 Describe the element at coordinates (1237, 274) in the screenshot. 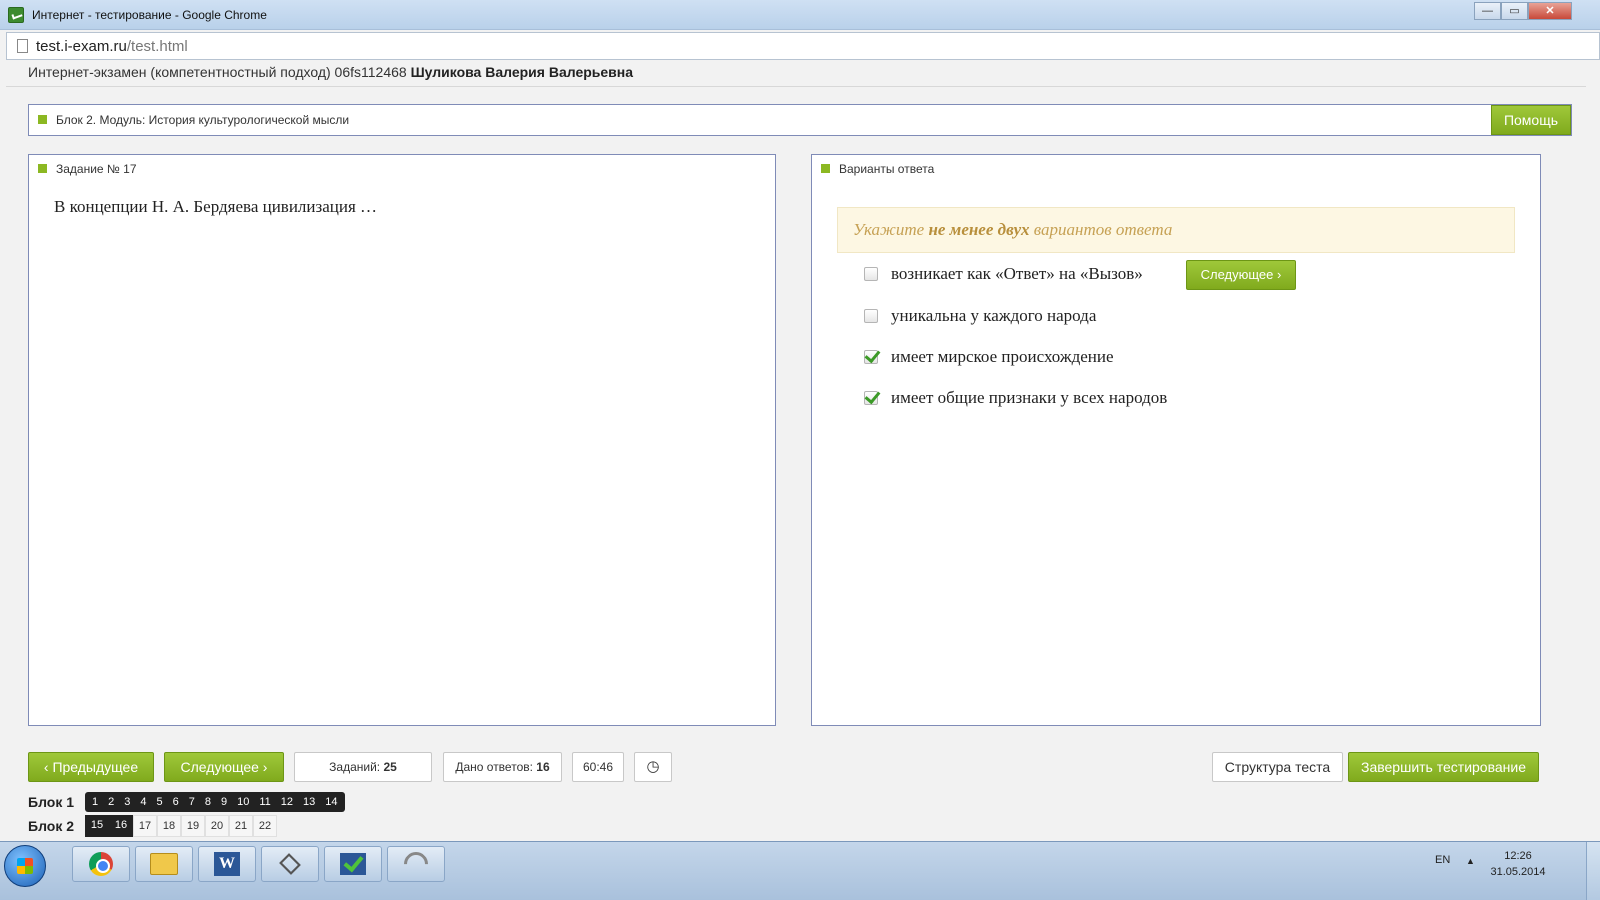

I see `next-inline-label: Следующее` at that location.